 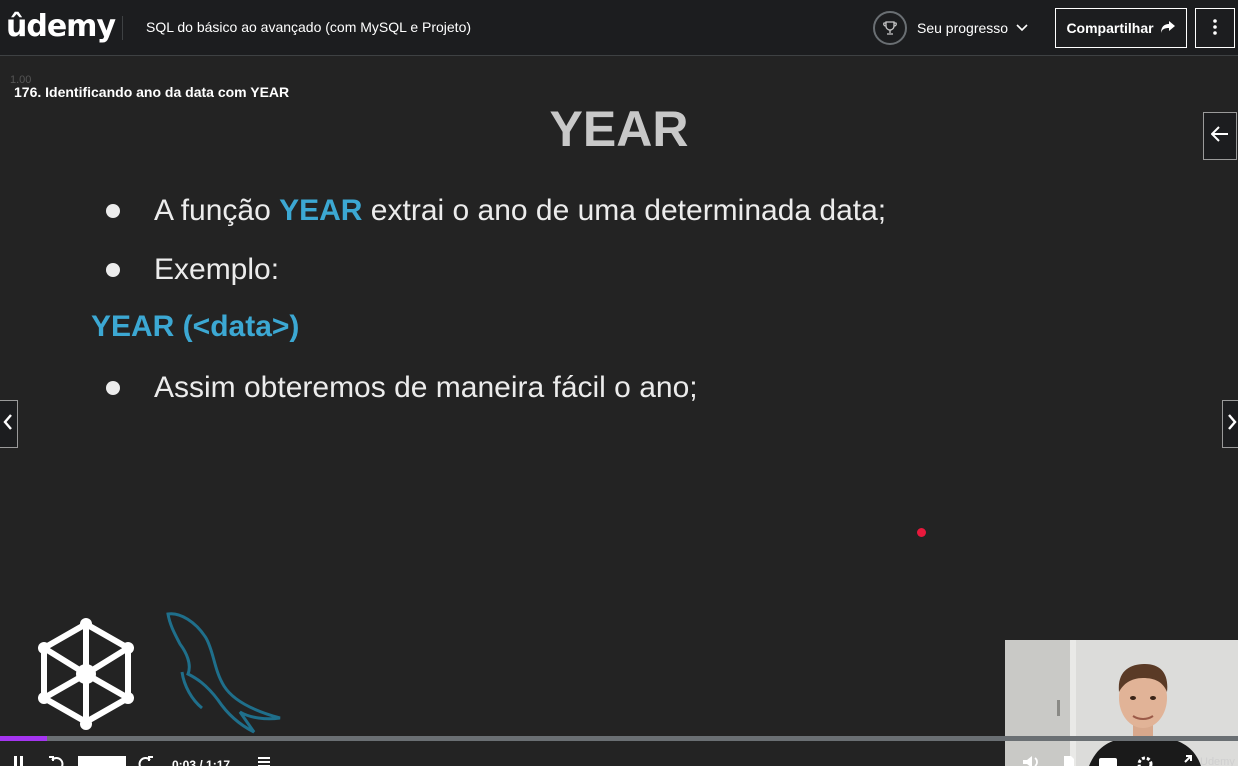 I want to click on slide-code-example: YEAR (<data>), so click(x=195, y=326).